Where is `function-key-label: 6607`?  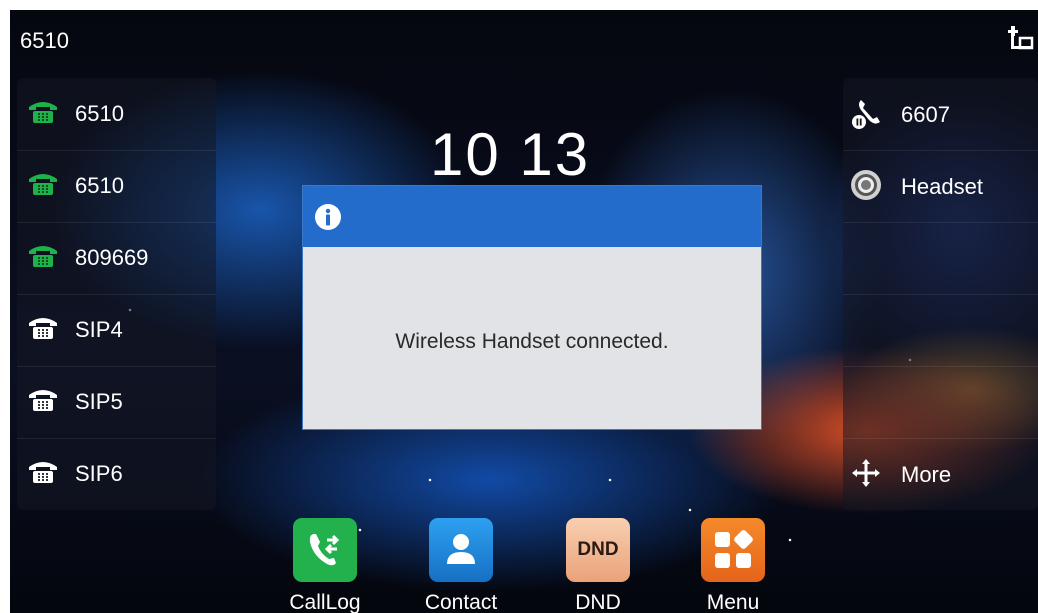 function-key-label: 6607 is located at coordinates (925, 114).